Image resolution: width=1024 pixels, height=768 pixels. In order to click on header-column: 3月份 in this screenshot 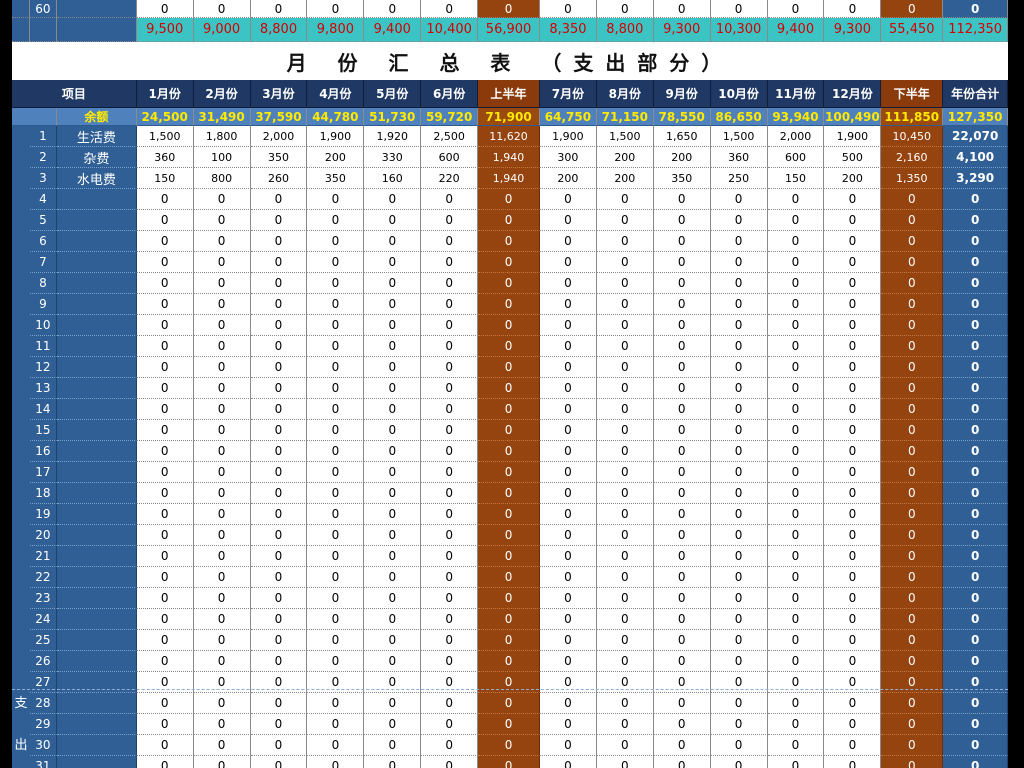, I will do `click(279, 94)`.